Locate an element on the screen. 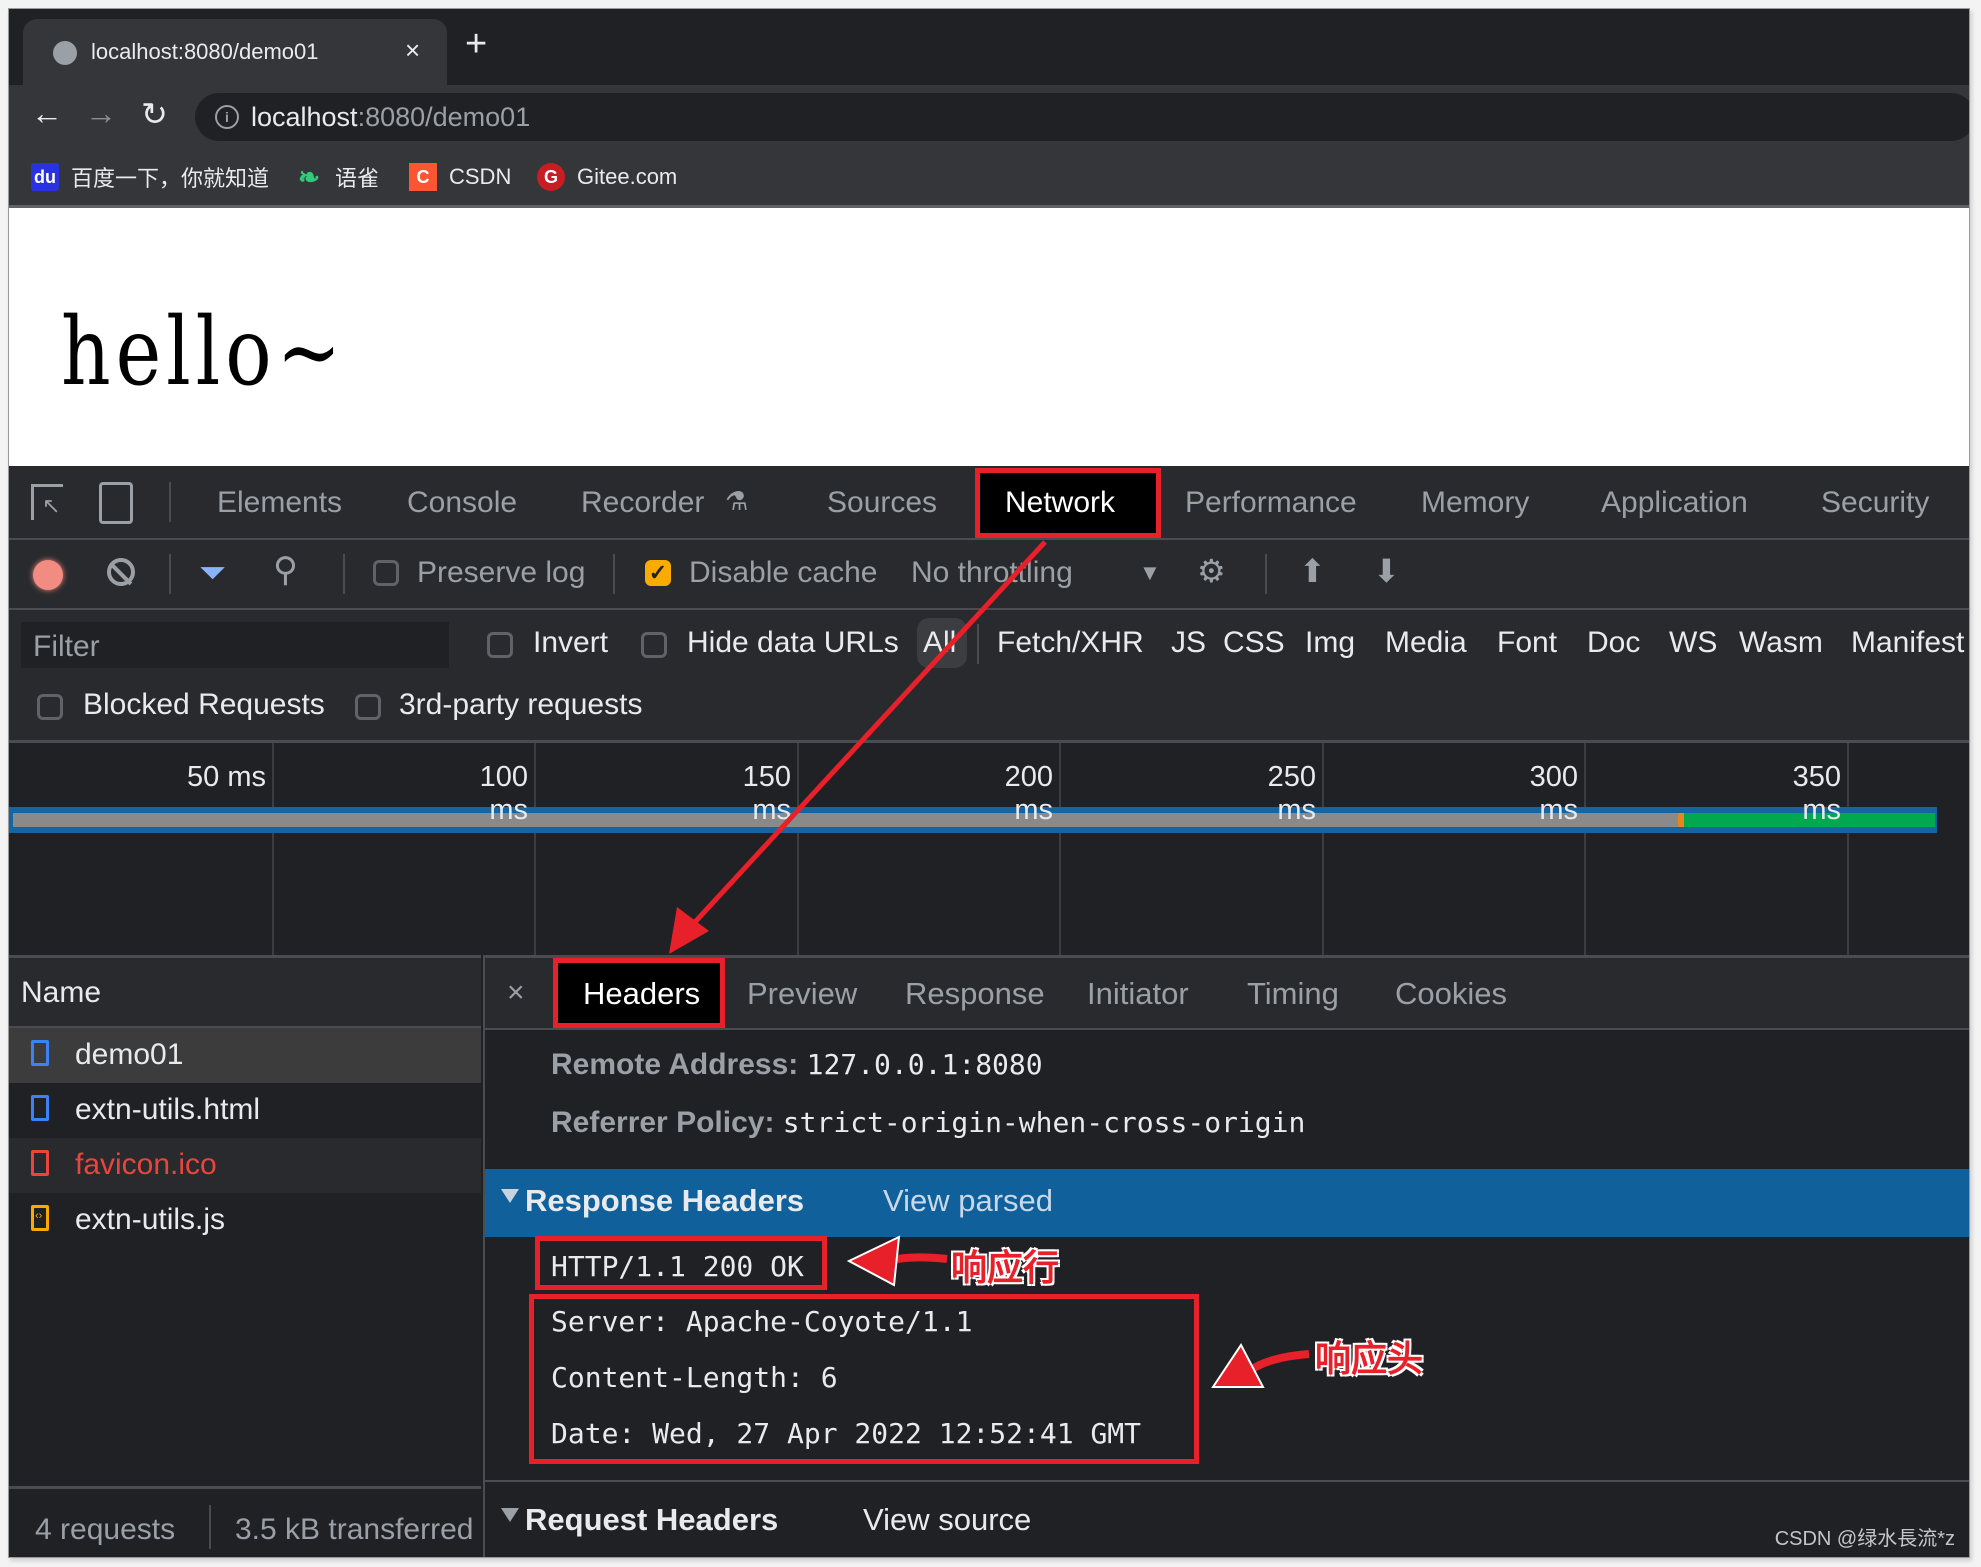 The width and height of the screenshot is (1981, 1567). network-conditions-icon: ⚙ is located at coordinates (1211, 571).